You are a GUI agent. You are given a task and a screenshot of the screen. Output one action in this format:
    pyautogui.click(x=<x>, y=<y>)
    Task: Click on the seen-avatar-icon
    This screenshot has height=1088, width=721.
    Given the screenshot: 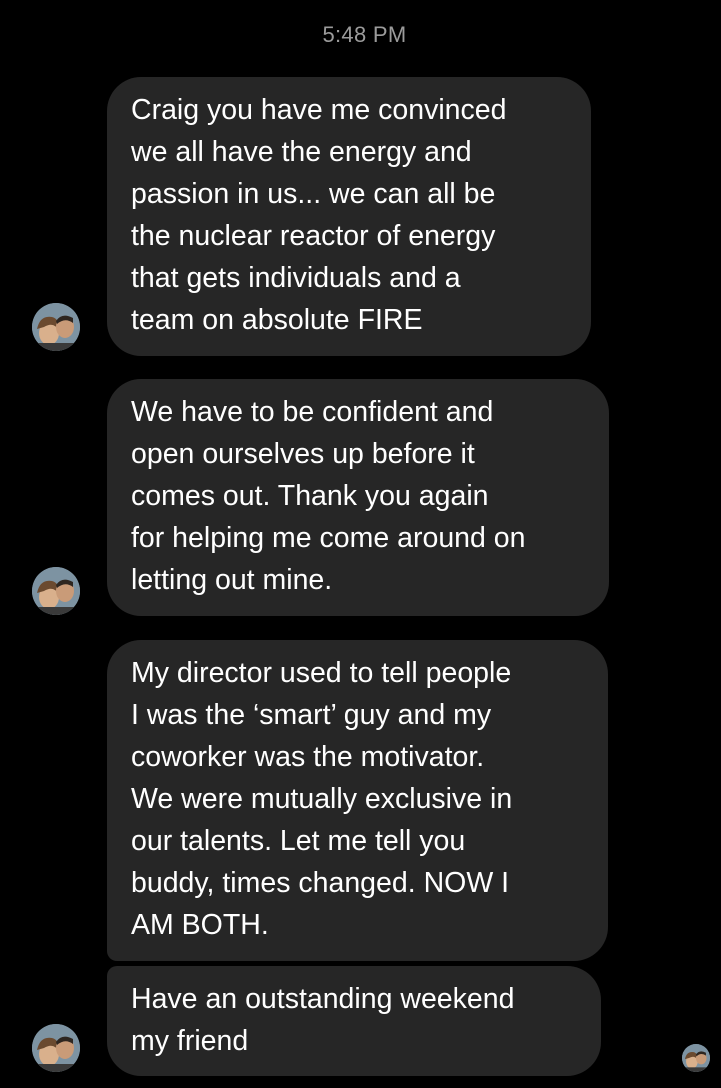 What is the action you would take?
    pyautogui.click(x=696, y=1058)
    